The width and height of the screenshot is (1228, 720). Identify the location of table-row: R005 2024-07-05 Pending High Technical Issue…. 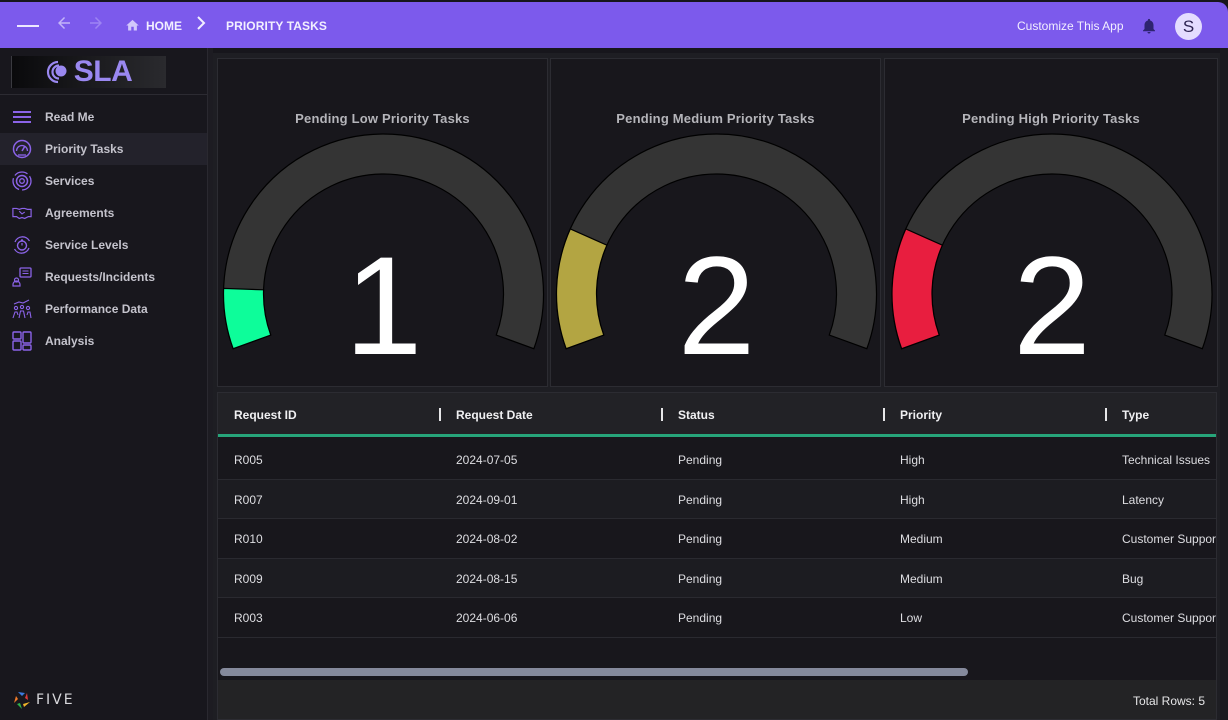
(717, 460).